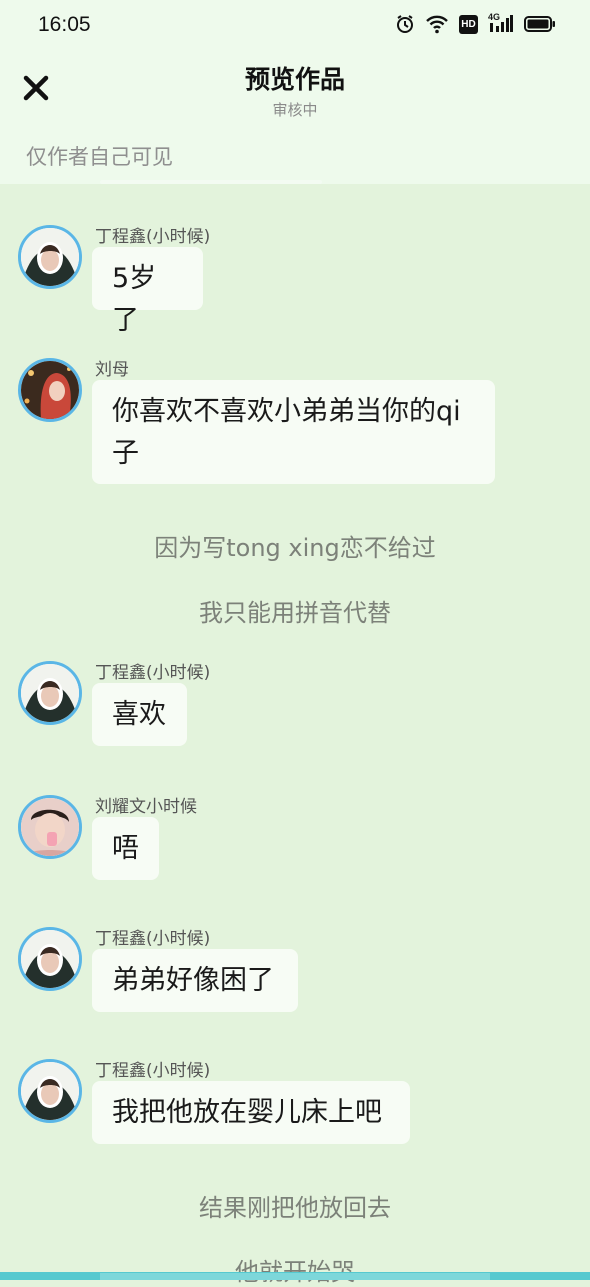  Describe the element at coordinates (295, 26) in the screenshot. I see `status-bar: 16:05 HD 4G` at that location.